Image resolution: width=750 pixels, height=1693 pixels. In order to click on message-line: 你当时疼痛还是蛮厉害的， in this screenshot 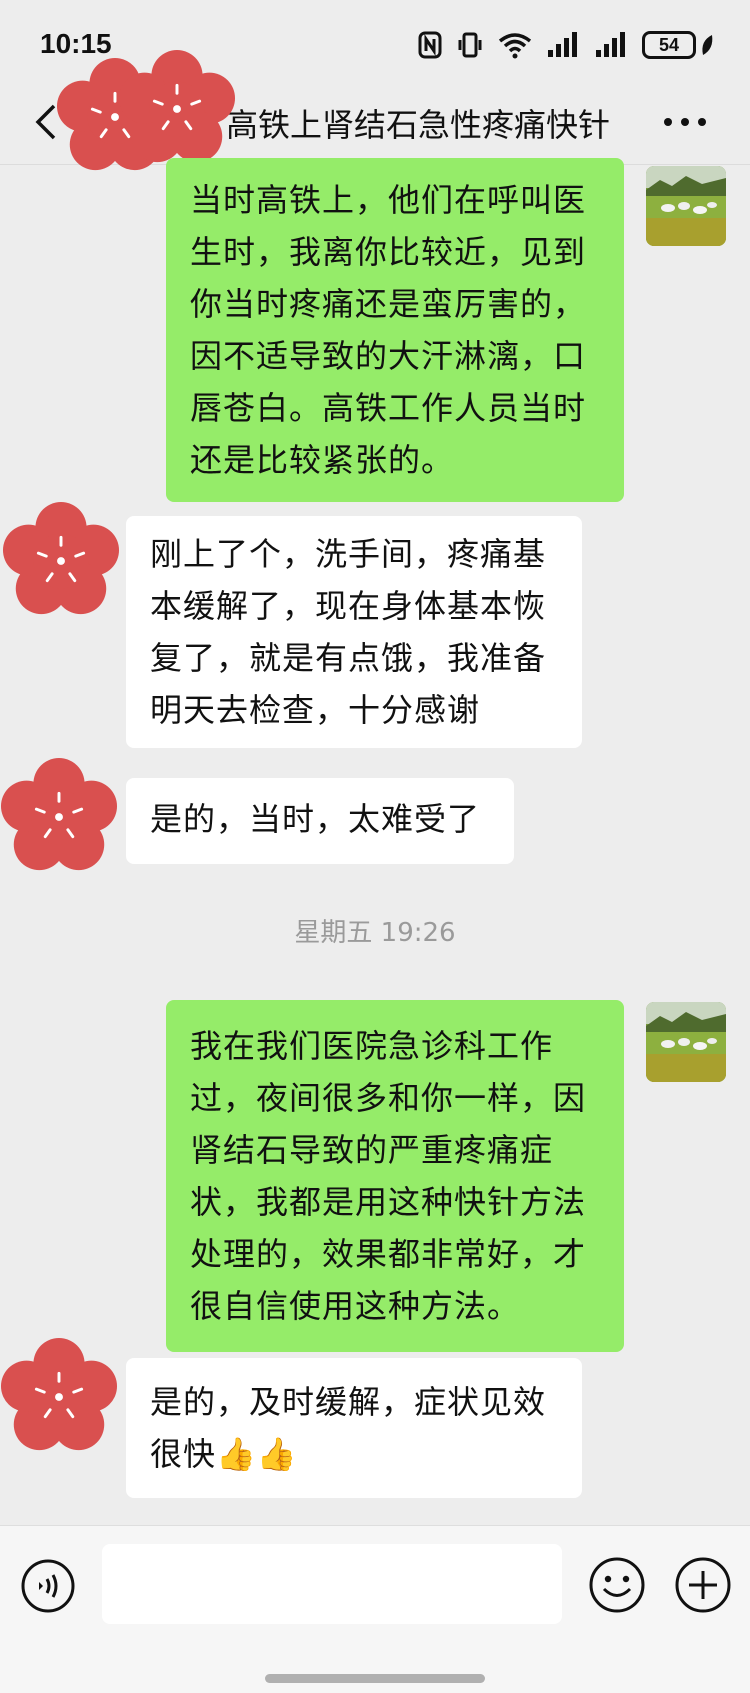, I will do `click(388, 304)`.